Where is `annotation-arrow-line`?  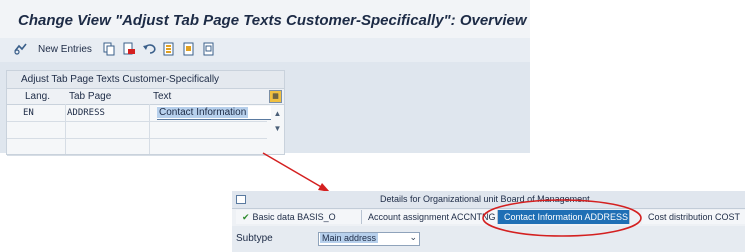
annotation-arrow-line is located at coordinates (293, 170).